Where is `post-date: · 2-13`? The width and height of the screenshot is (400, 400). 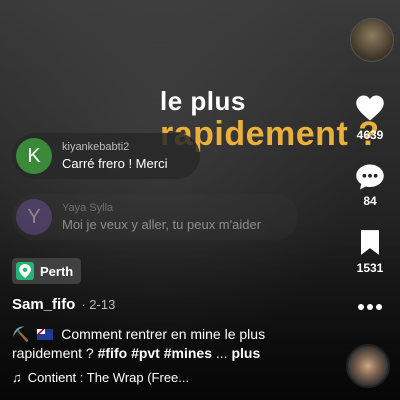 post-date: · 2-13 is located at coordinates (98, 304).